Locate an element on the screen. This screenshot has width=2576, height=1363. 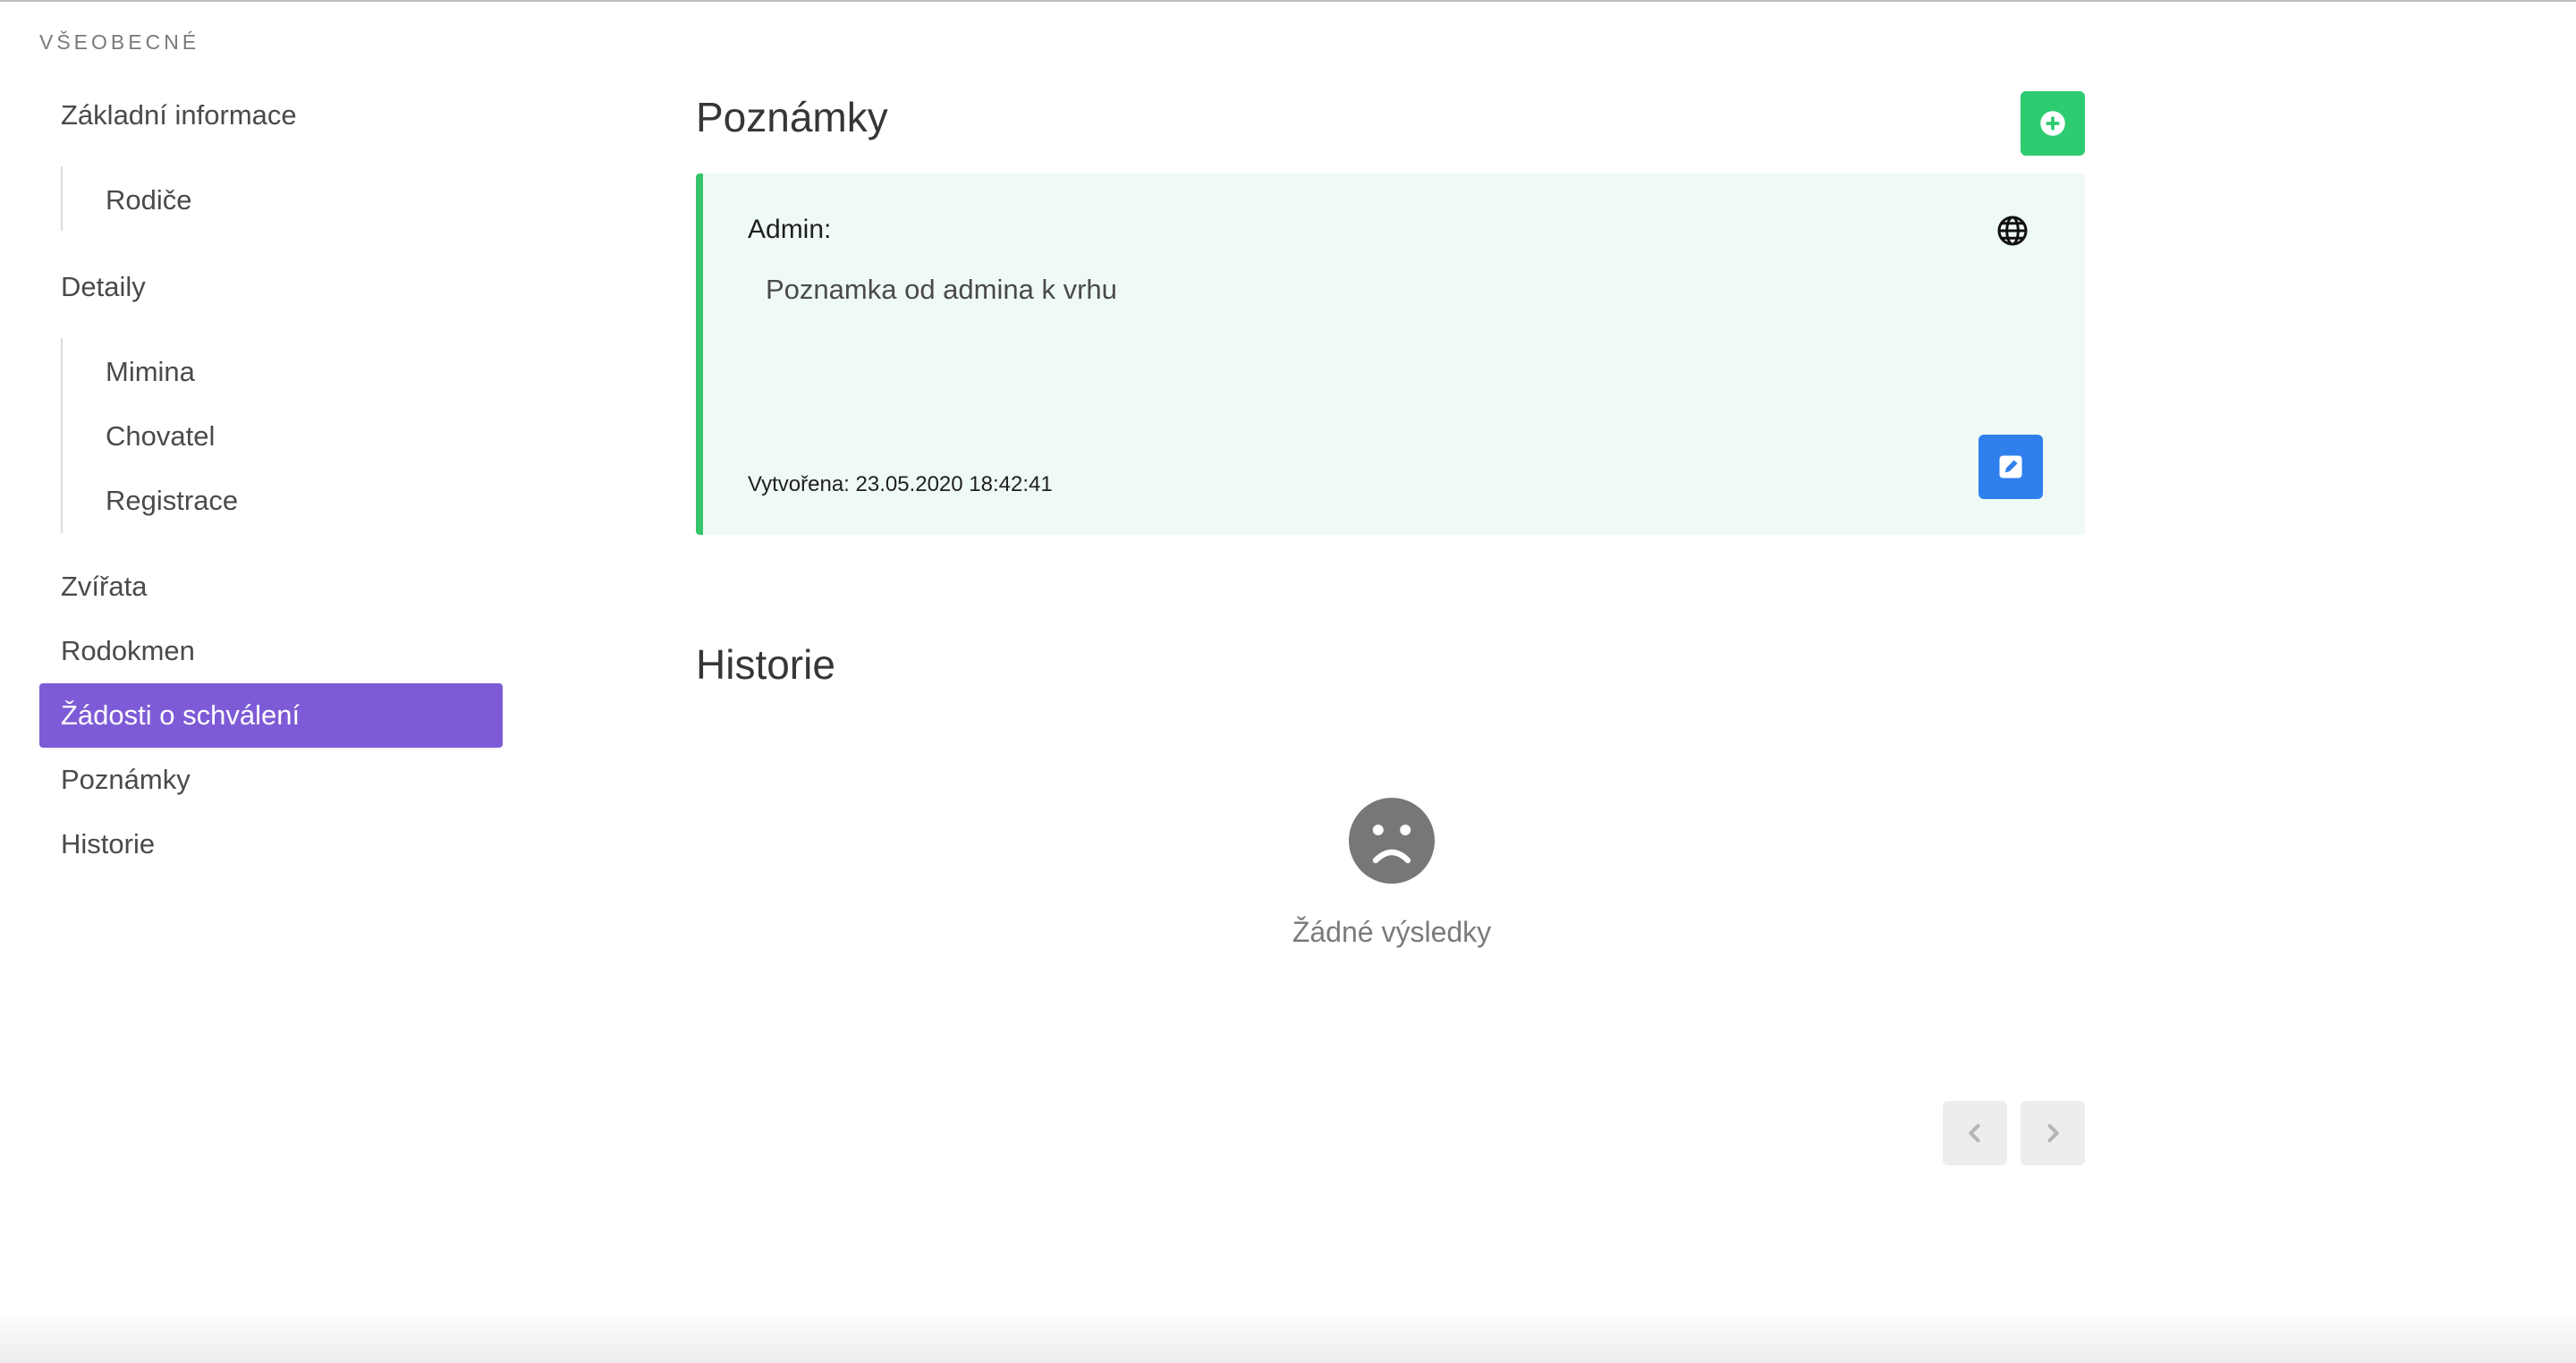
note-author: Admin: is located at coordinates (790, 230).